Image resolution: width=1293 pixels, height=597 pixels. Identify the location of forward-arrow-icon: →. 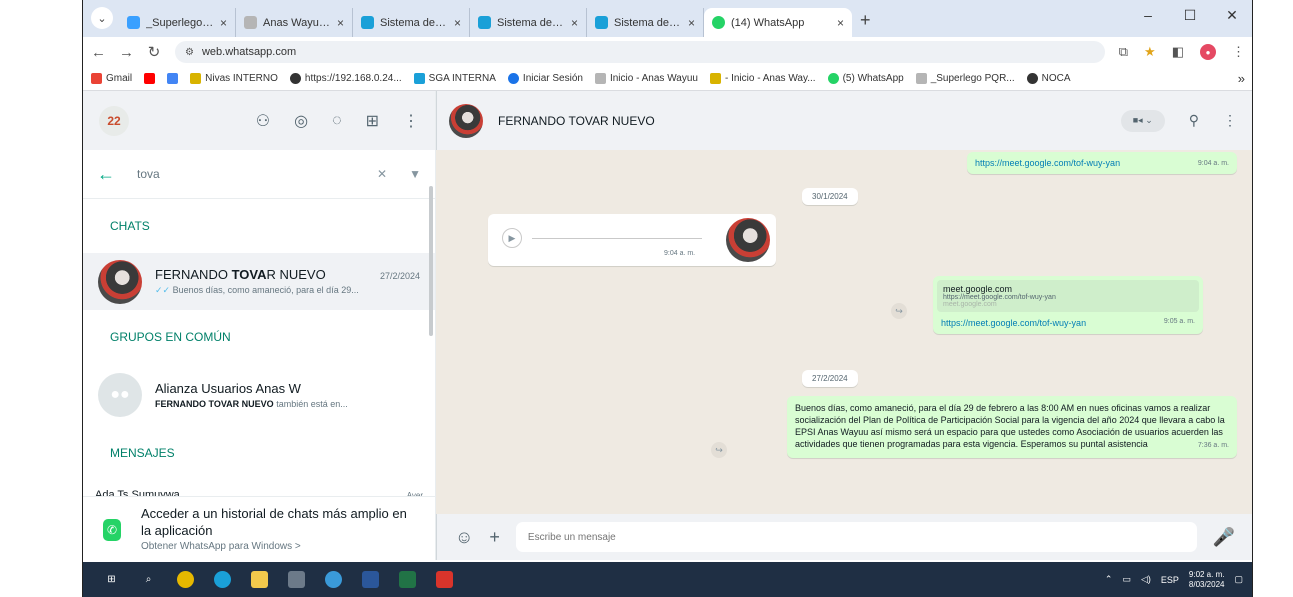
(126, 52).